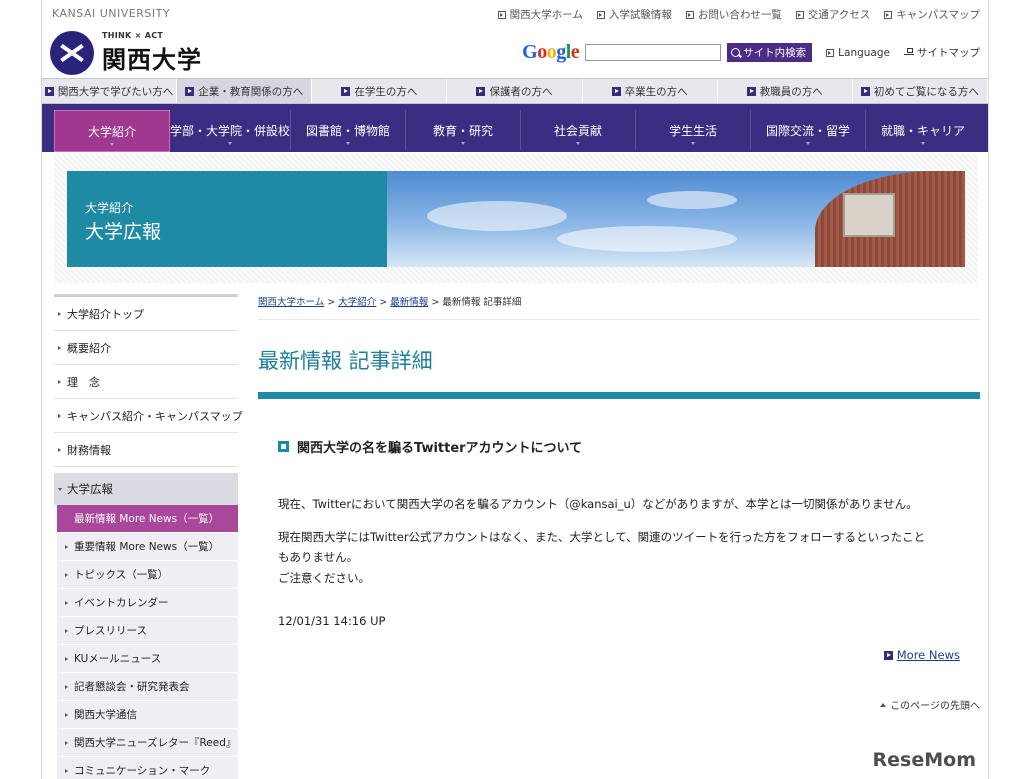  Describe the element at coordinates (332, 621) in the screenshot. I see `post-timestamp: 12/01/31 14:16 UP` at that location.